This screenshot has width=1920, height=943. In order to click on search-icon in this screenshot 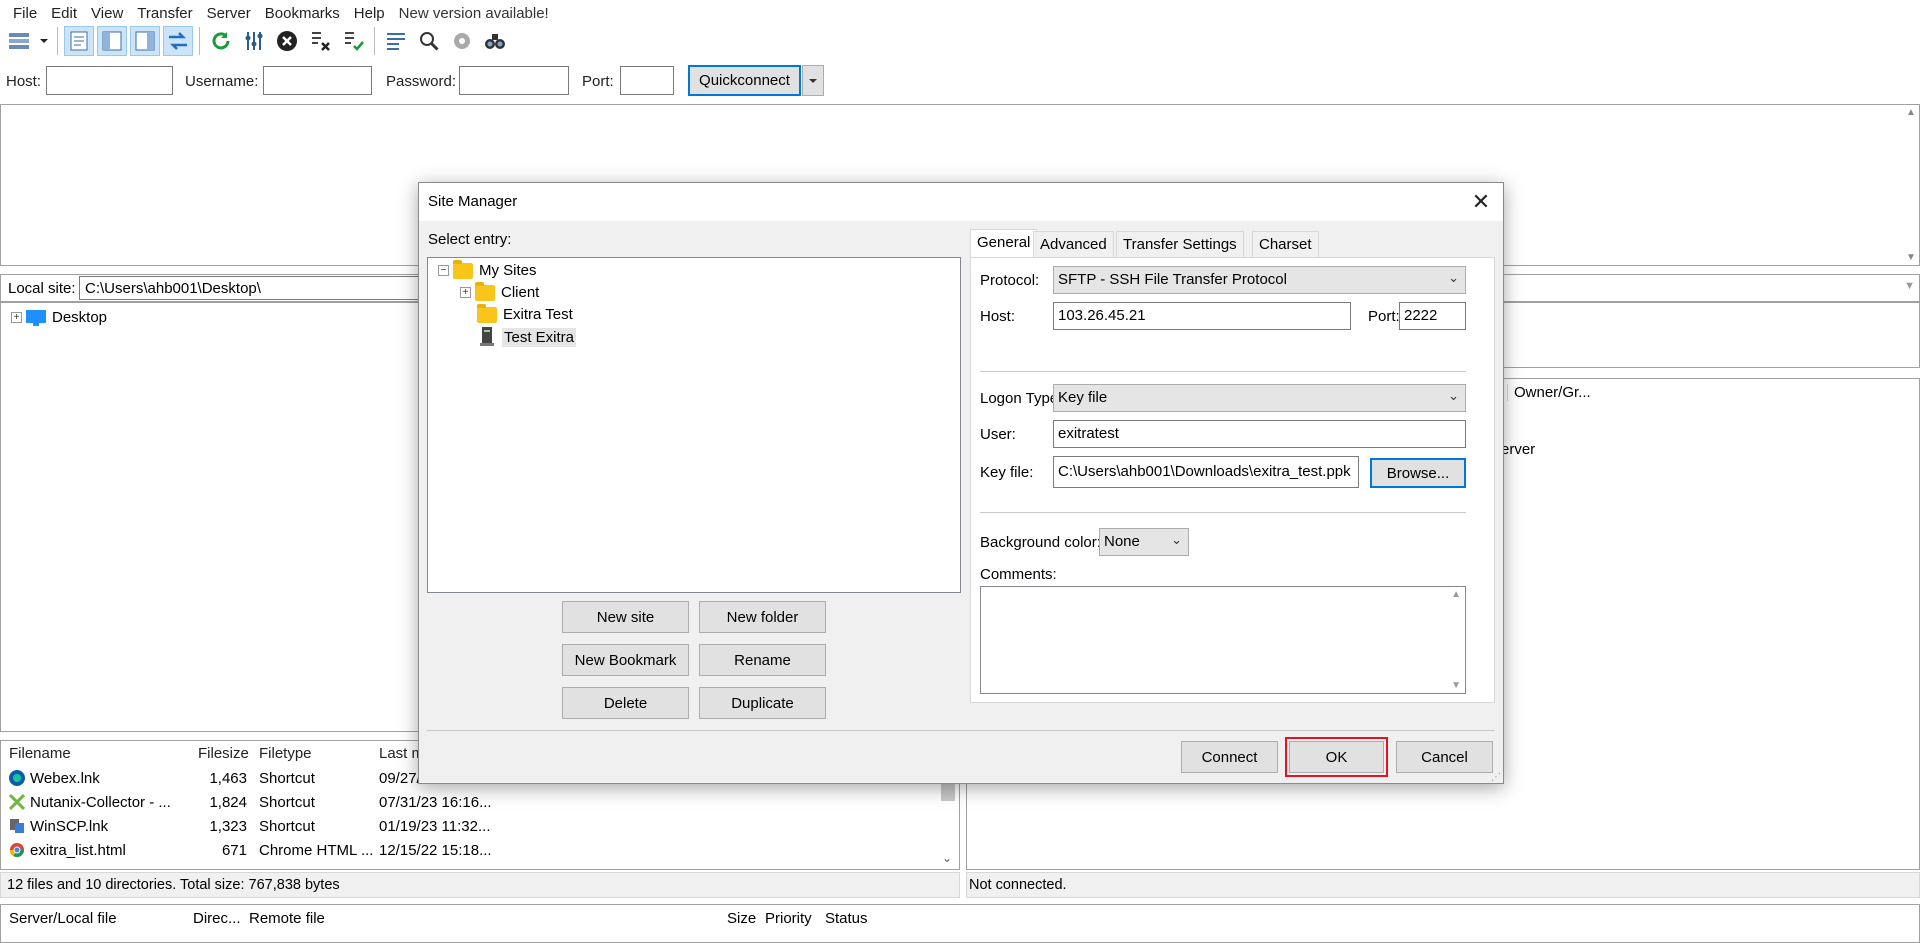, I will do `click(495, 41)`.